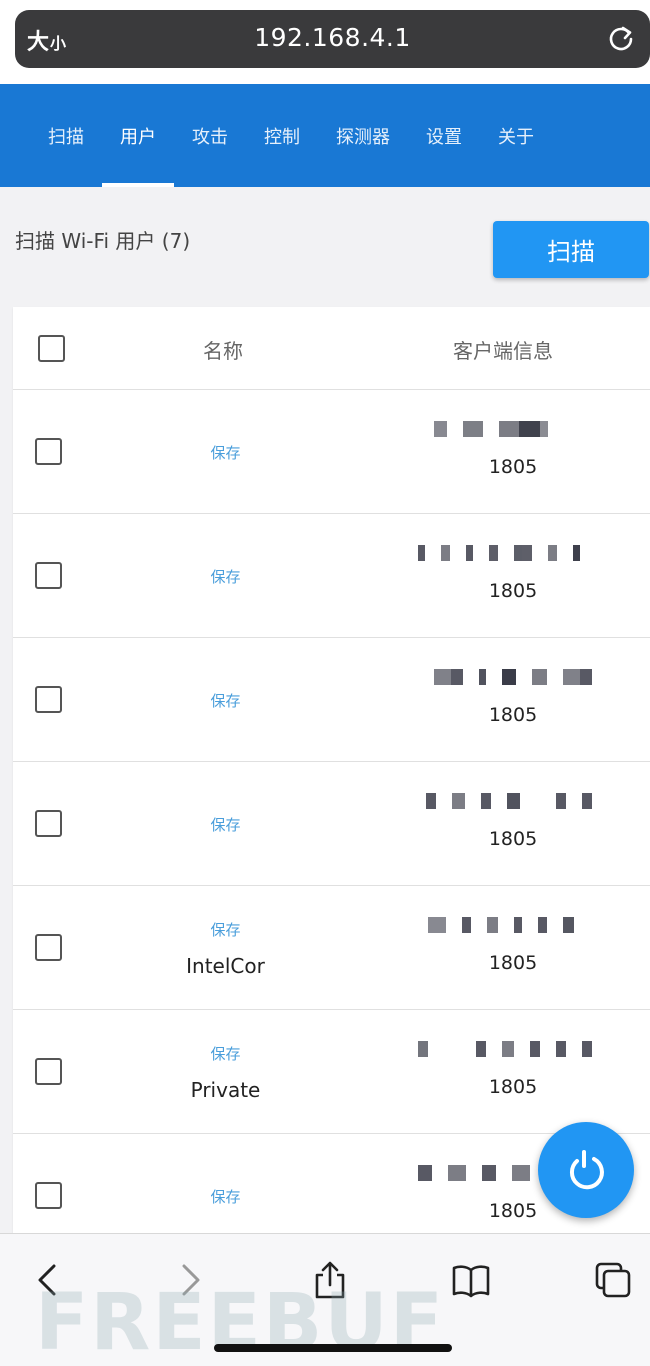 This screenshot has width=650, height=1366. What do you see at coordinates (51, 348) in the screenshot?
I see `select-all-checkbox` at bounding box center [51, 348].